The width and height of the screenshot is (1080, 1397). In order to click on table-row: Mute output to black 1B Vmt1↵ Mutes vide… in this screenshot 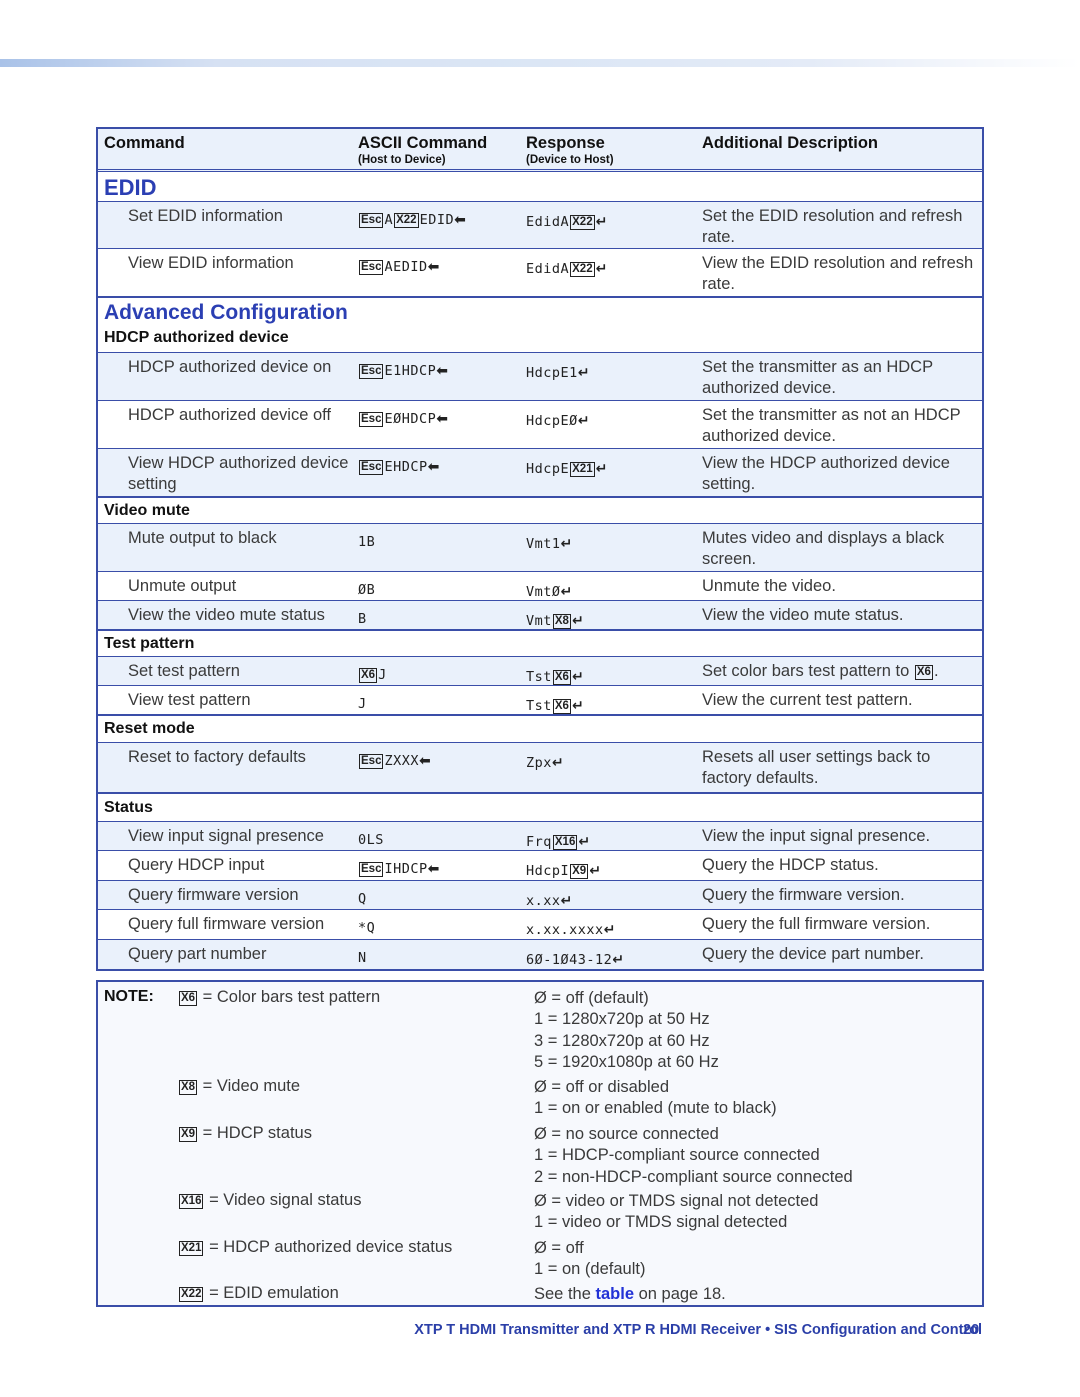, I will do `click(540, 547)`.